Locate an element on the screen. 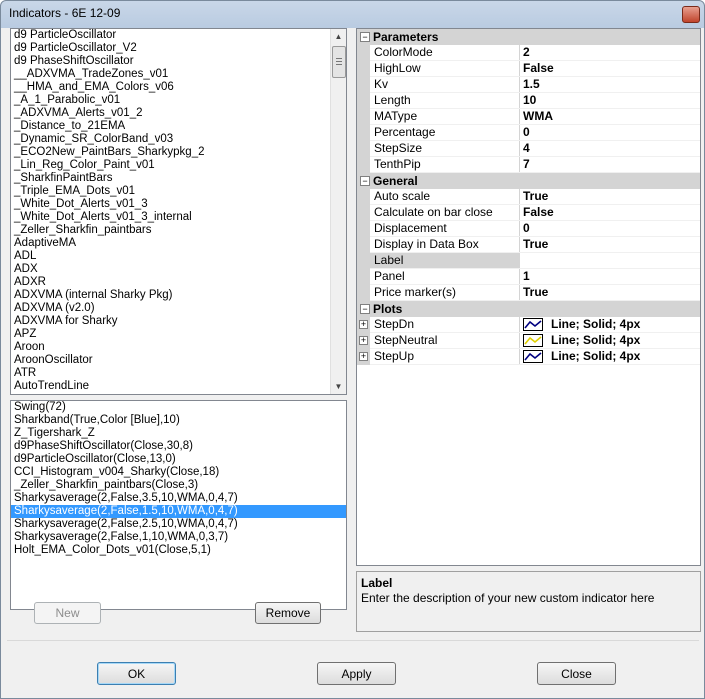  property-value-text: 7 is located at coordinates (526, 164).